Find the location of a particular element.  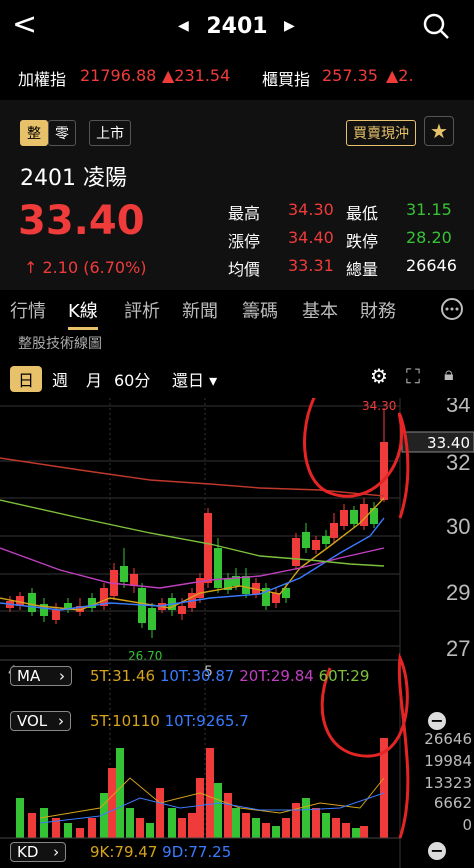

taiex-change: ▲231.54 is located at coordinates (196, 75).